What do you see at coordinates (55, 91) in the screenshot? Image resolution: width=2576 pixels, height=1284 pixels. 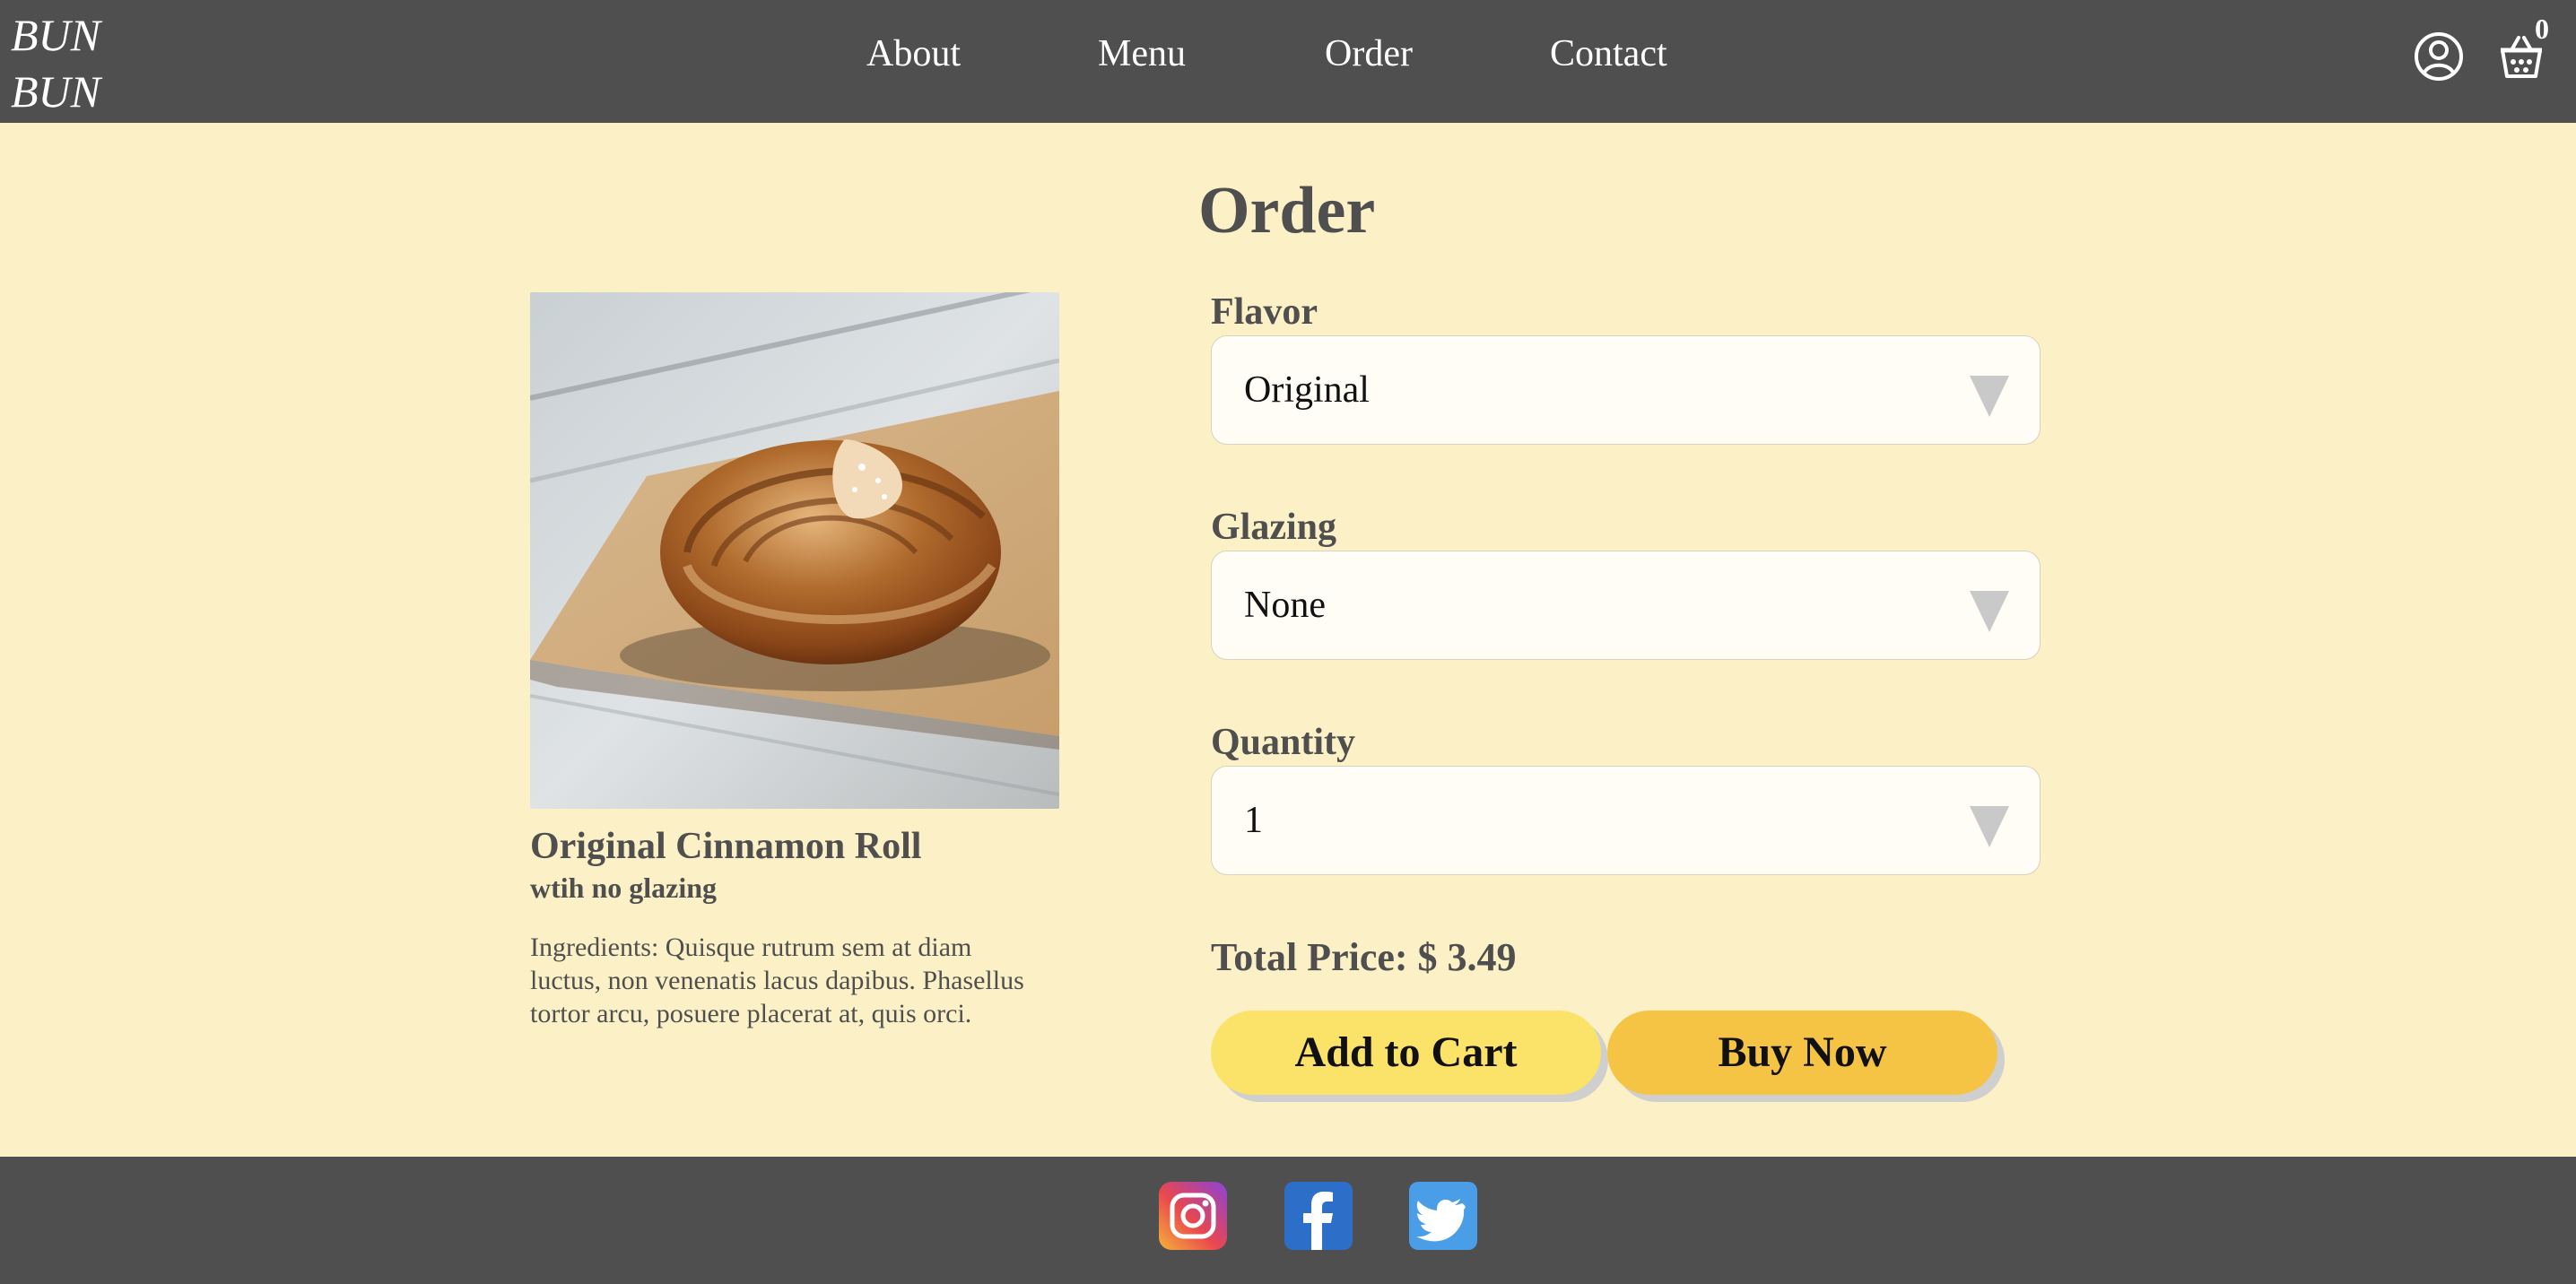 I see `logo-line-2: BUN` at bounding box center [55, 91].